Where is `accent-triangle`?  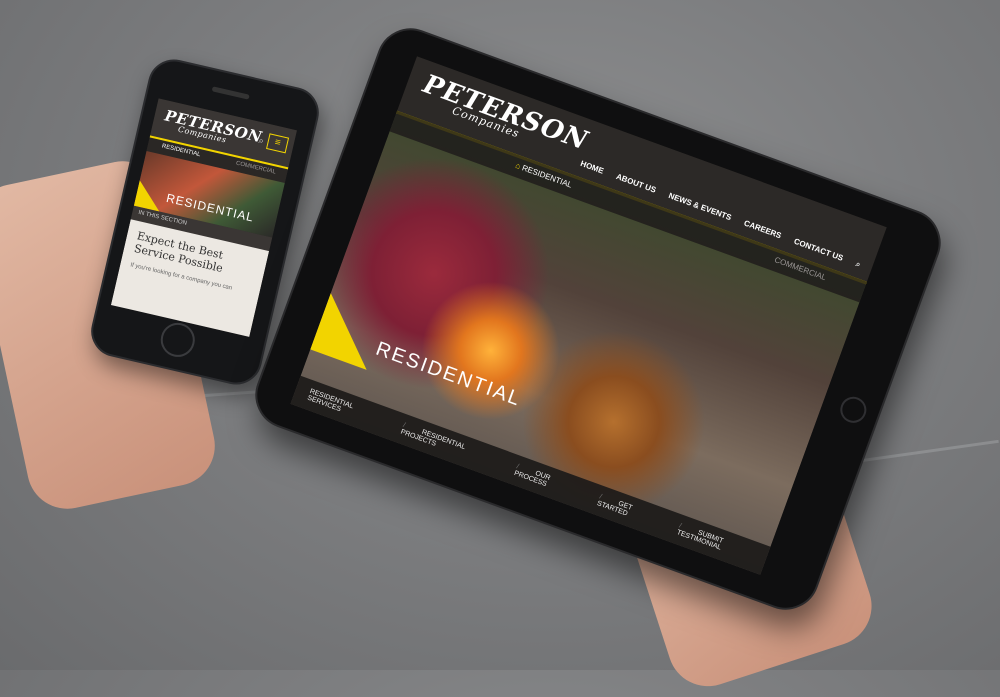
accent-triangle is located at coordinates (149, 196).